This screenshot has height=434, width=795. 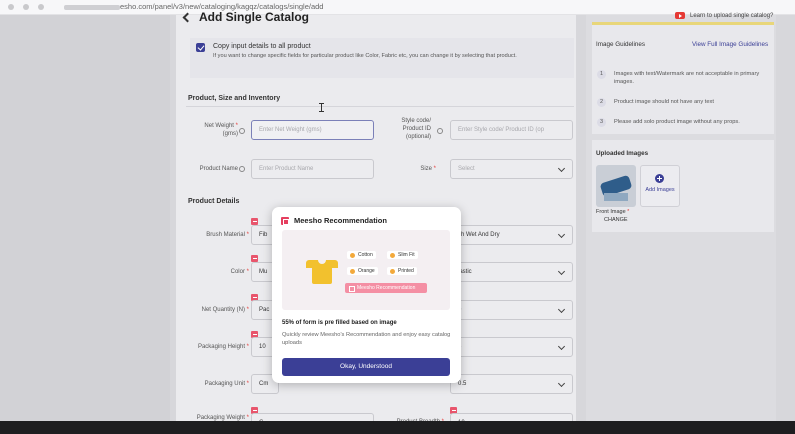 I want to click on copy-details-label: Copy input details to all product, so click(x=262, y=46).